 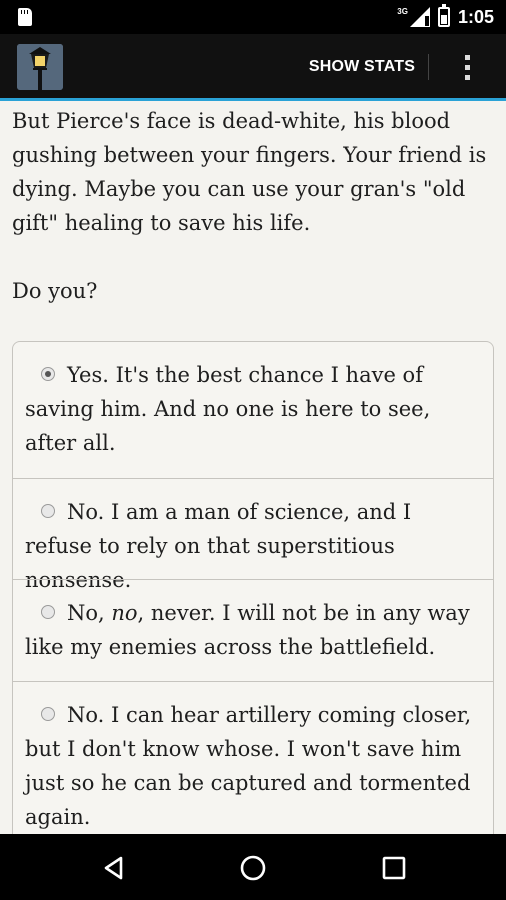 I want to click on lamp-post-icon, so click(x=40, y=67).